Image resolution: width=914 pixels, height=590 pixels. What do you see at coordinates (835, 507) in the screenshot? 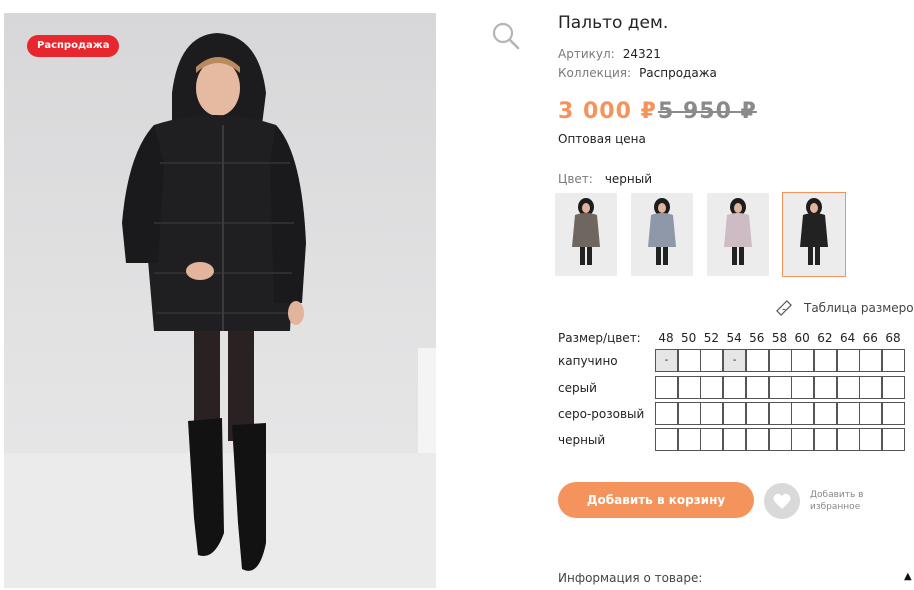
I see `favorite-label-line2: избранное` at bounding box center [835, 507].